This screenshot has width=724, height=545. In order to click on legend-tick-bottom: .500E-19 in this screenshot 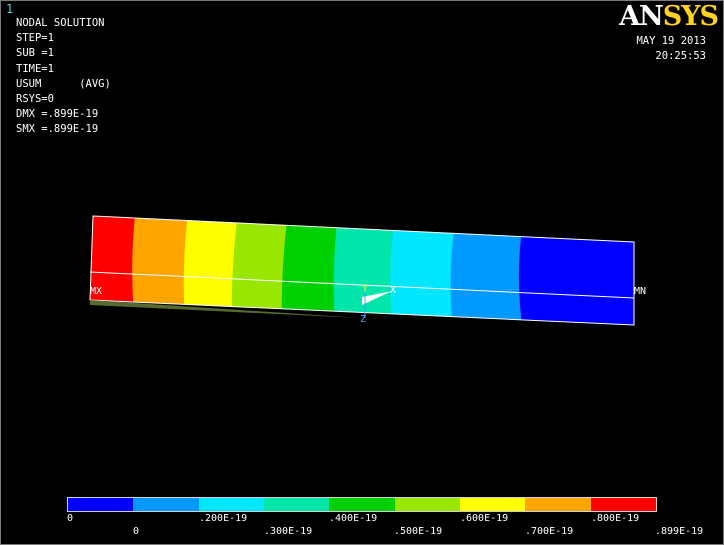, I will do `click(418, 531)`.